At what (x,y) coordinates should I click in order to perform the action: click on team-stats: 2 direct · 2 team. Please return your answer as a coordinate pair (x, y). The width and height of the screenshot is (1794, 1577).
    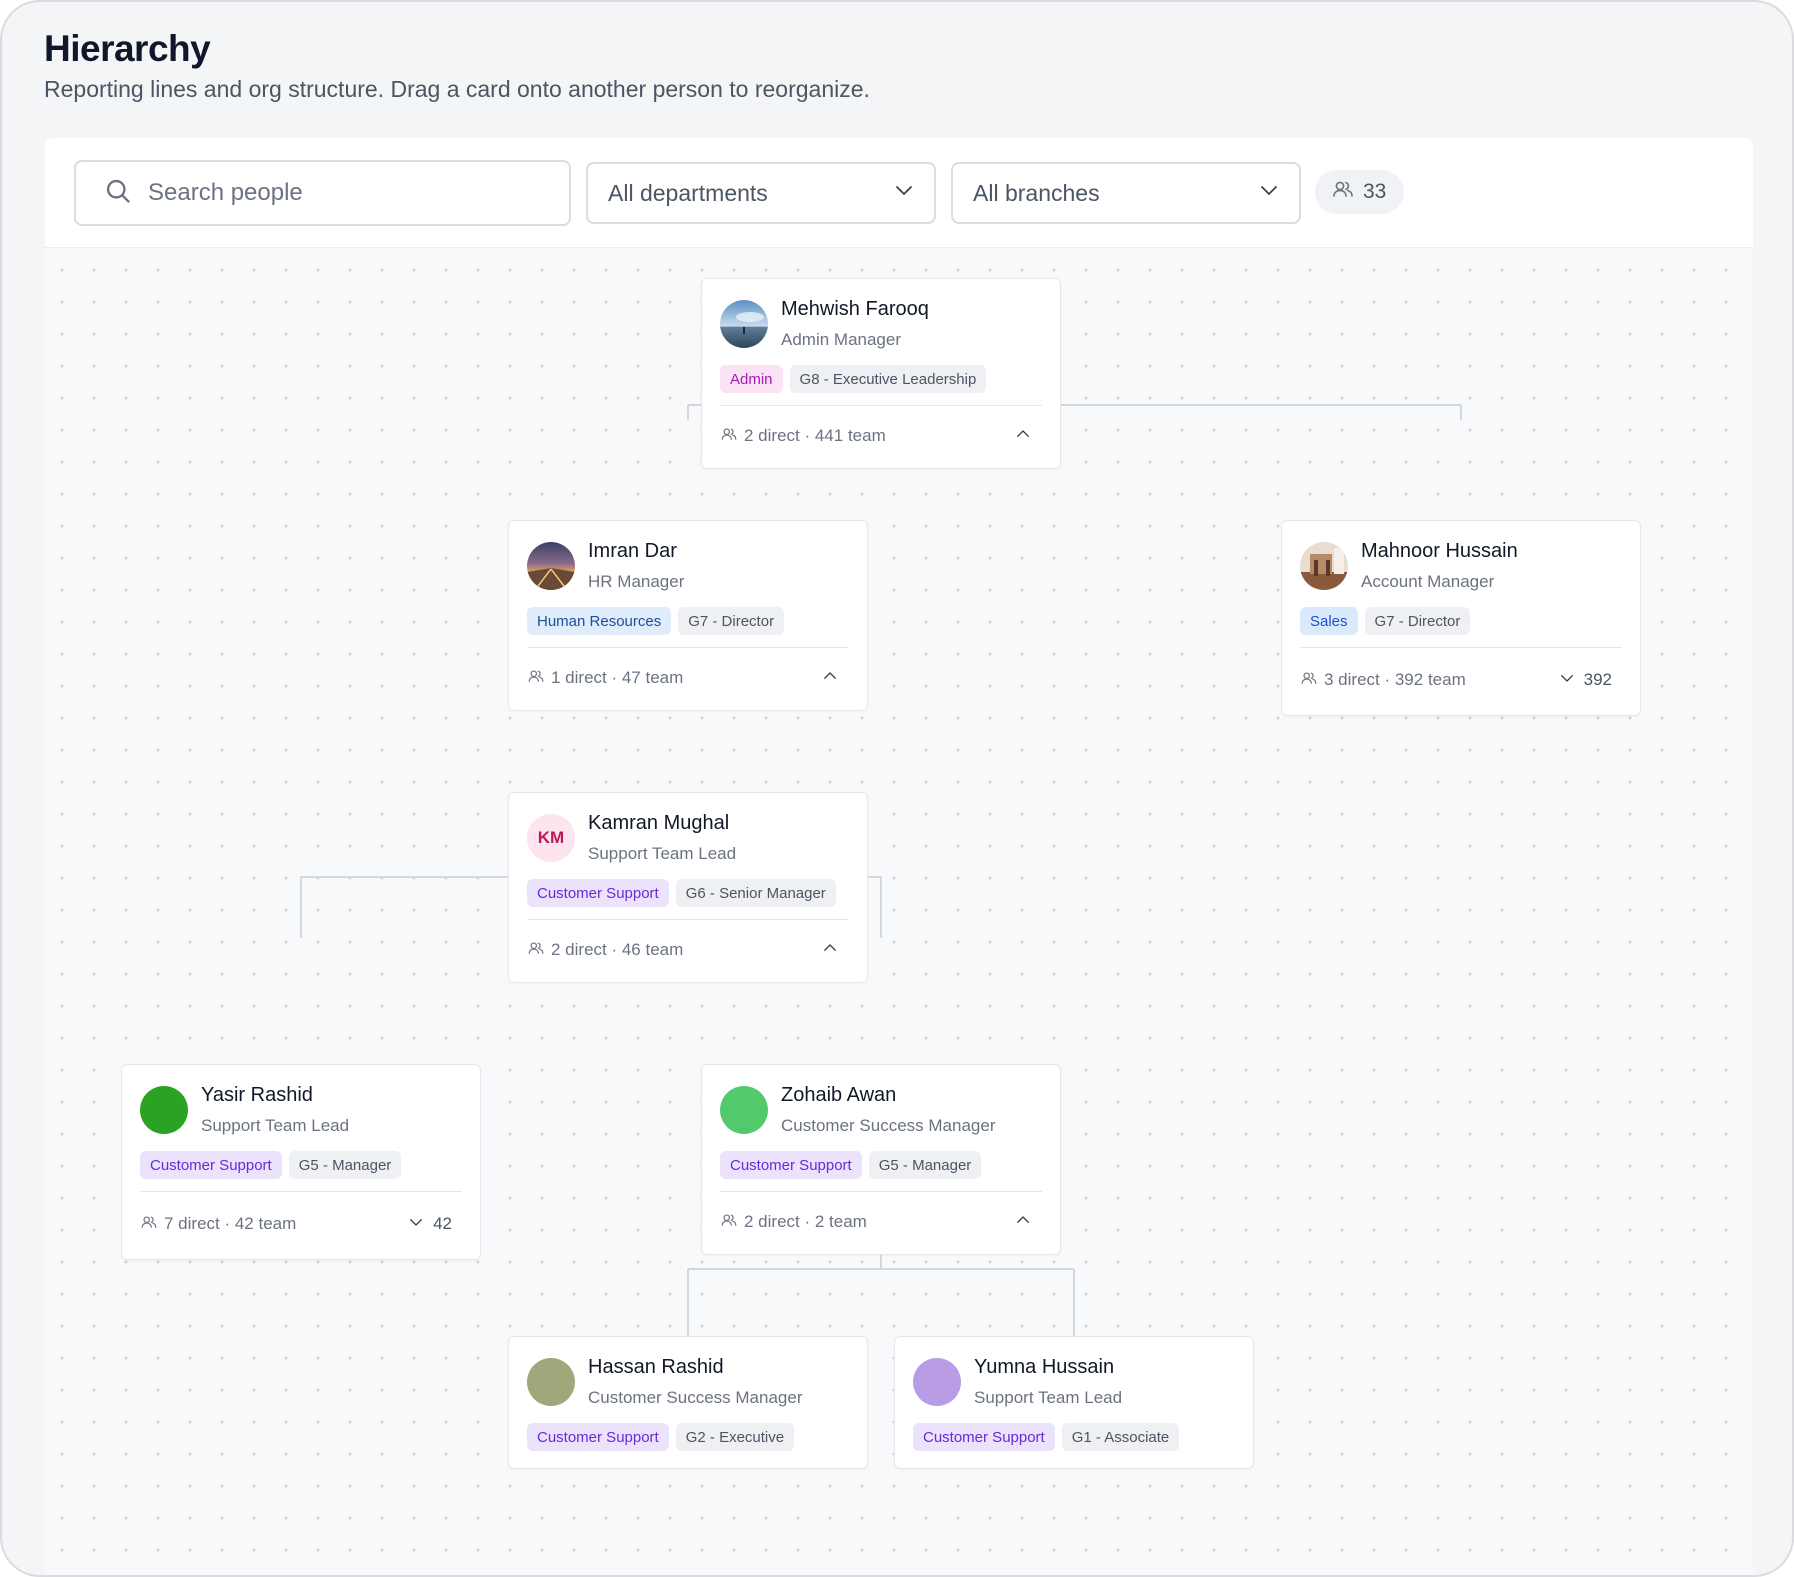
    Looking at the image, I should click on (793, 1222).